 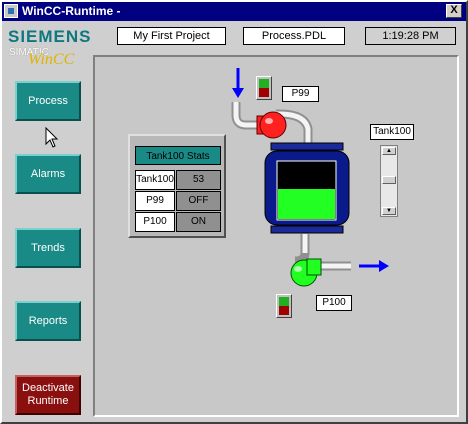 What do you see at coordinates (52, 137) in the screenshot?
I see `mouse-cursor-icon` at bounding box center [52, 137].